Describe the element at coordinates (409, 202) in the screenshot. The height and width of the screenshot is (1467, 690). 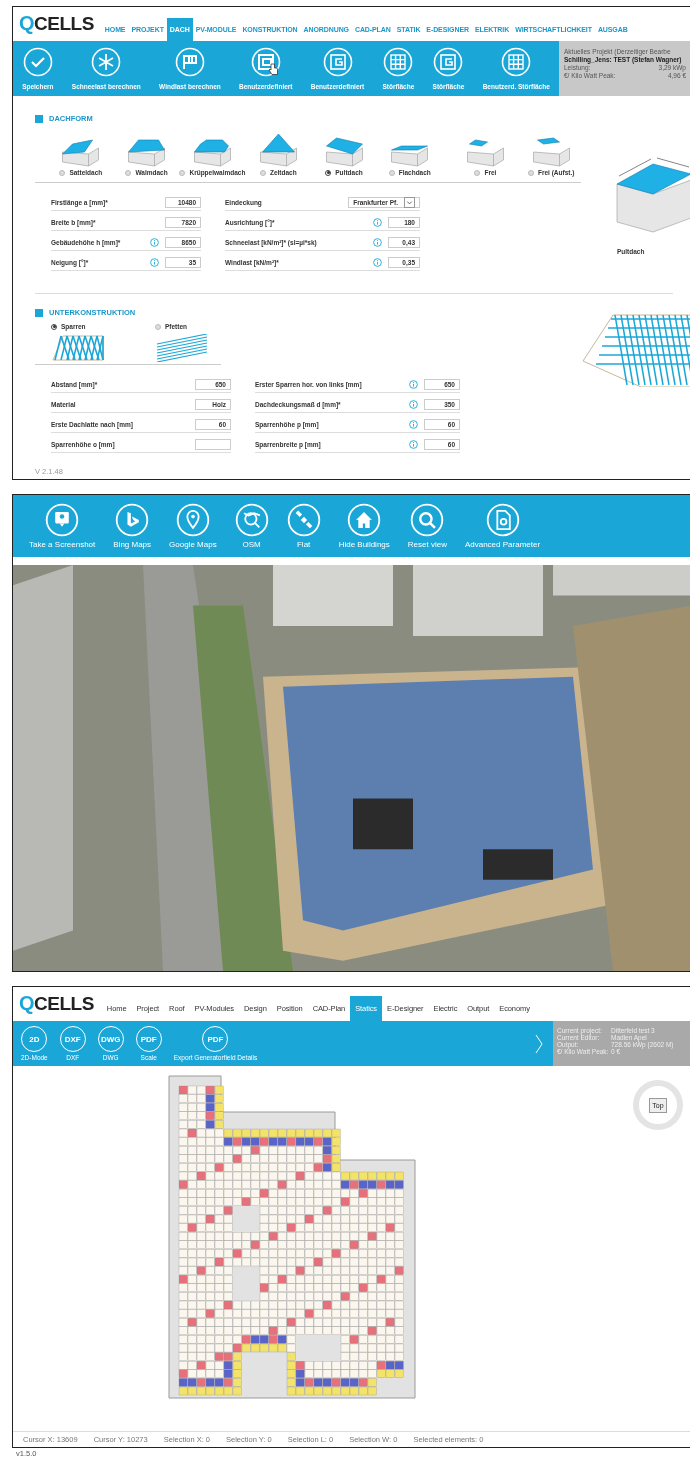
I see `caret-icon` at that location.